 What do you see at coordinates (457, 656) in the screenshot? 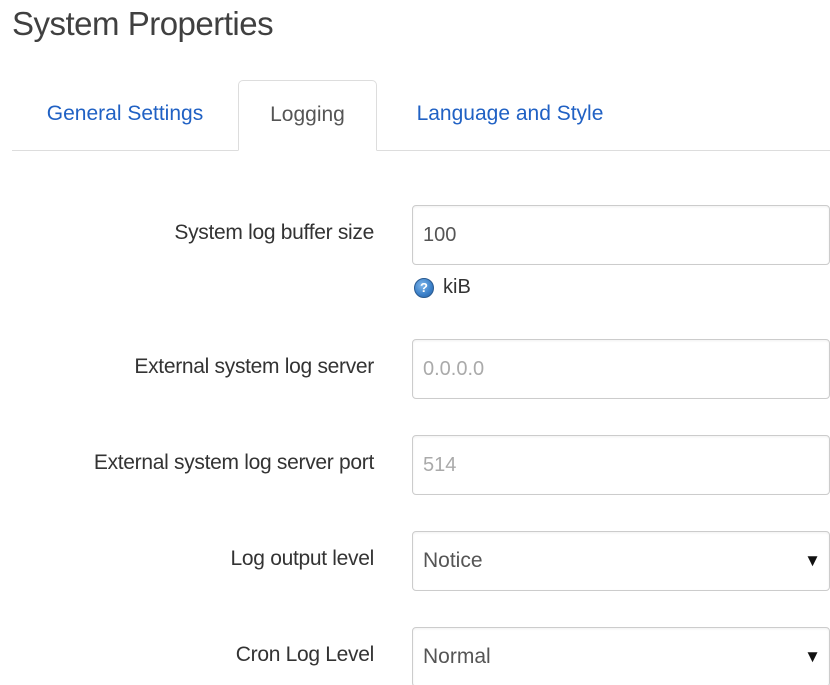
I see `cron-log-level-value: Normal` at bounding box center [457, 656].